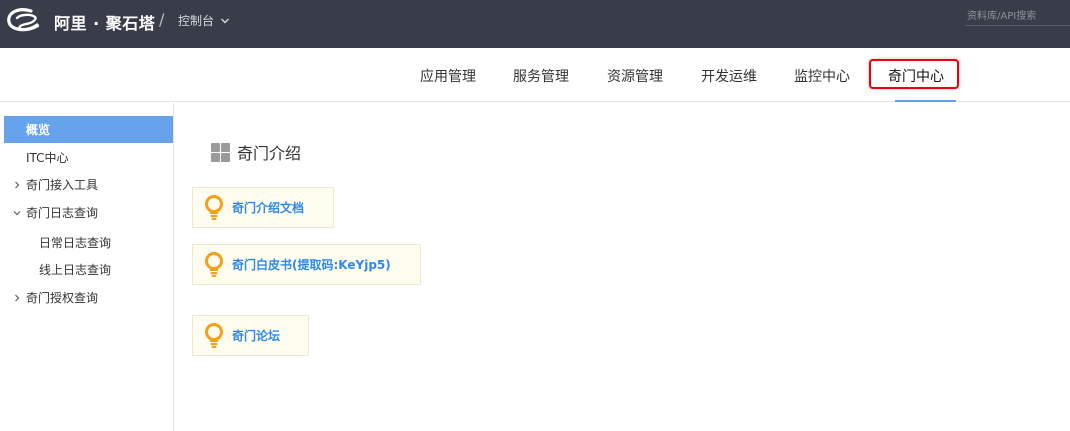  I want to click on nav-devops: 开发运维, so click(729, 76).